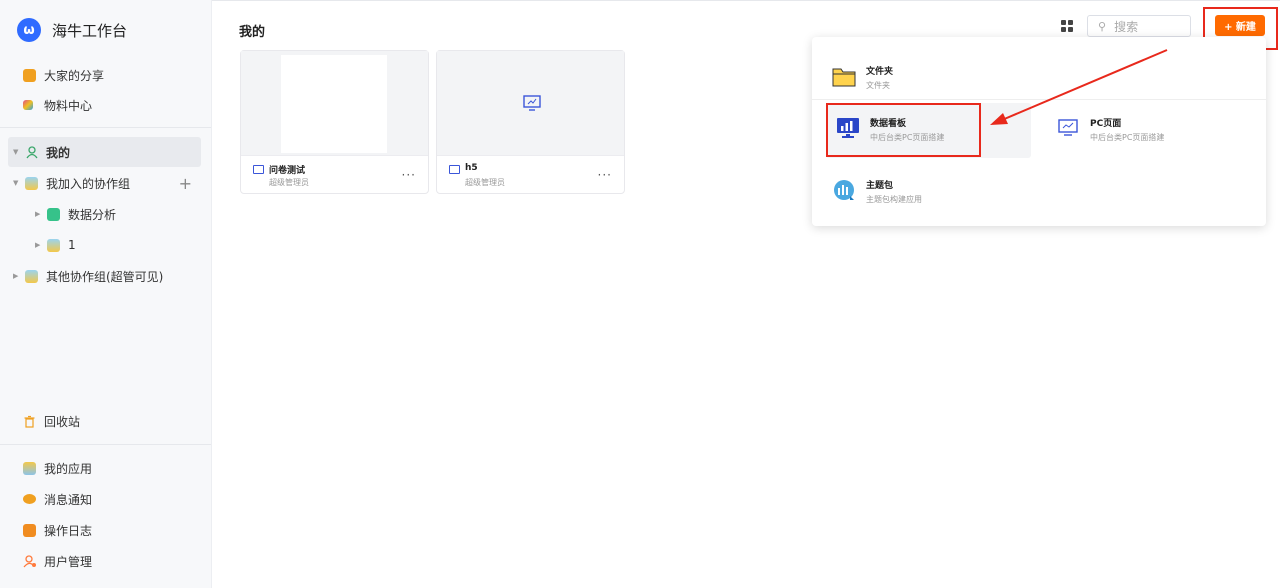  Describe the element at coordinates (104, 499) in the screenshot. I see `sidebar-item-messages: 消息通知` at that location.